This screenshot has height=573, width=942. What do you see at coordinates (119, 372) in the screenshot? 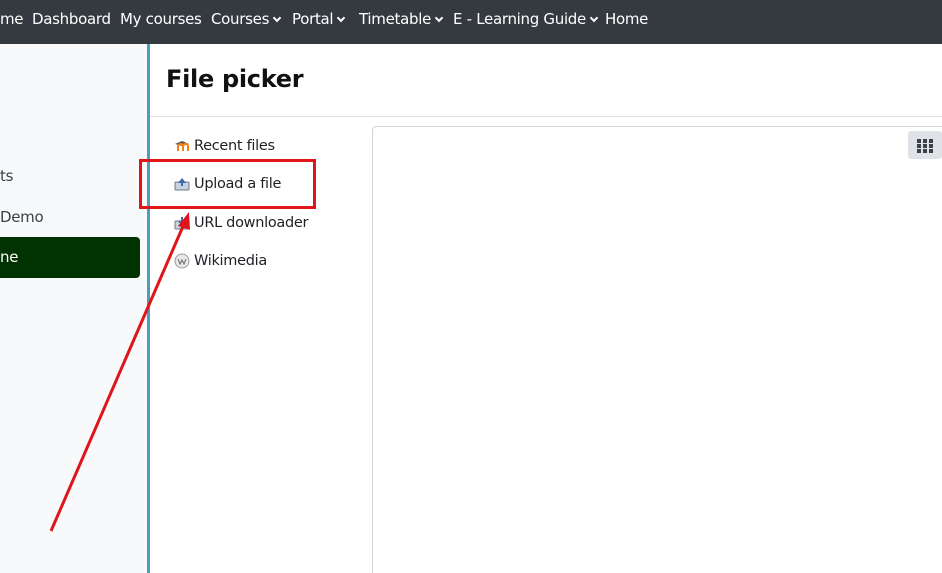
I see `annotation-arrow` at bounding box center [119, 372].